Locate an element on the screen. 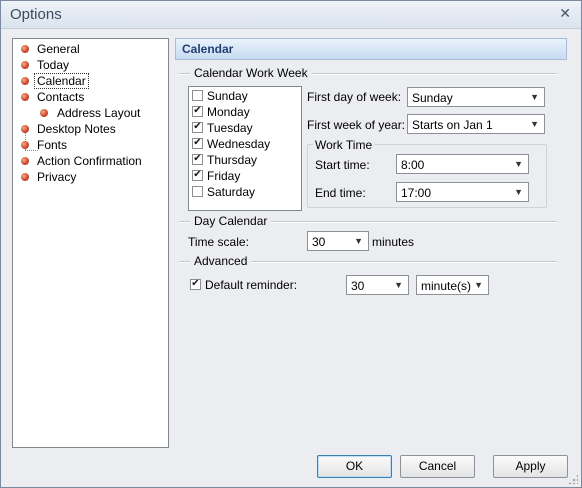  first-day-select: Sunday ▼ is located at coordinates (476, 97).